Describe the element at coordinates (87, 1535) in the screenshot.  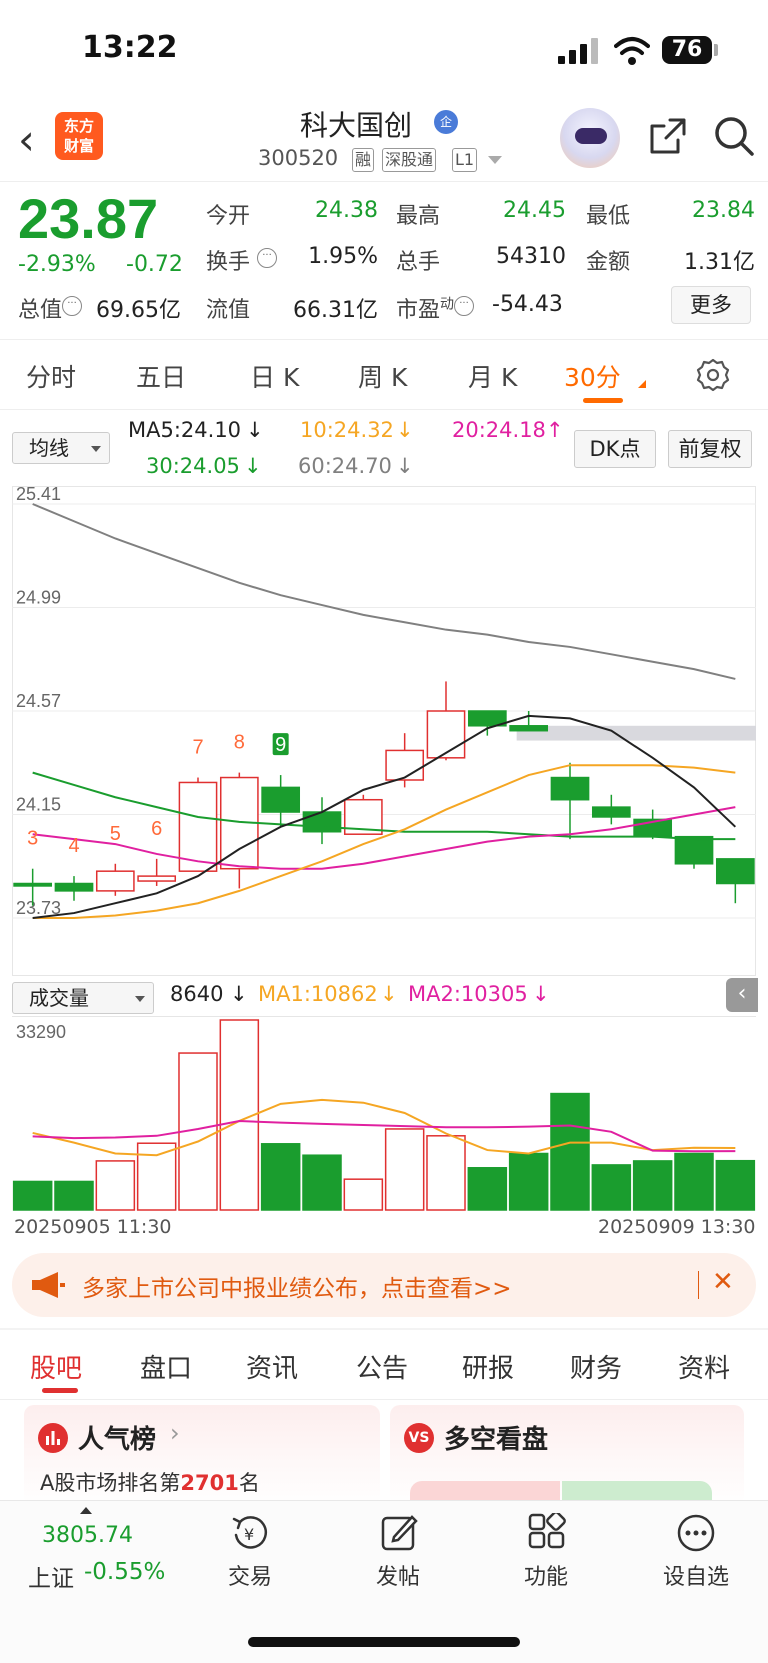
I see `index-value: 3805.74` at that location.